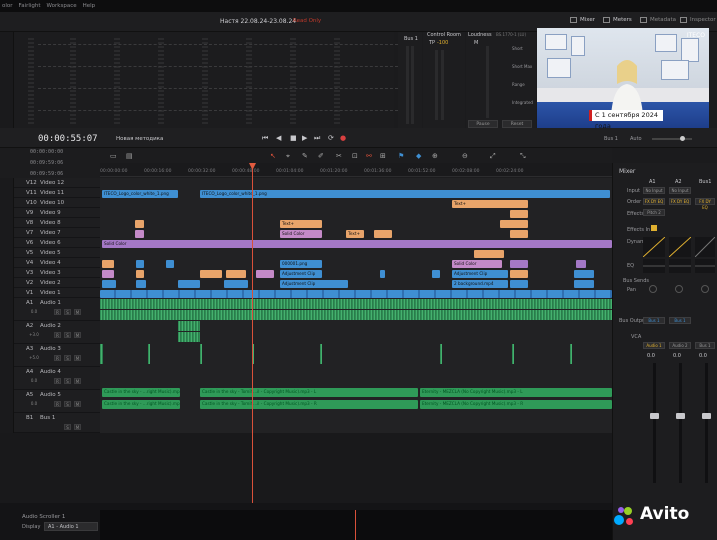  Describe the element at coordinates (654, 190) in the screenshot. I see `input-select: No Input` at that location.